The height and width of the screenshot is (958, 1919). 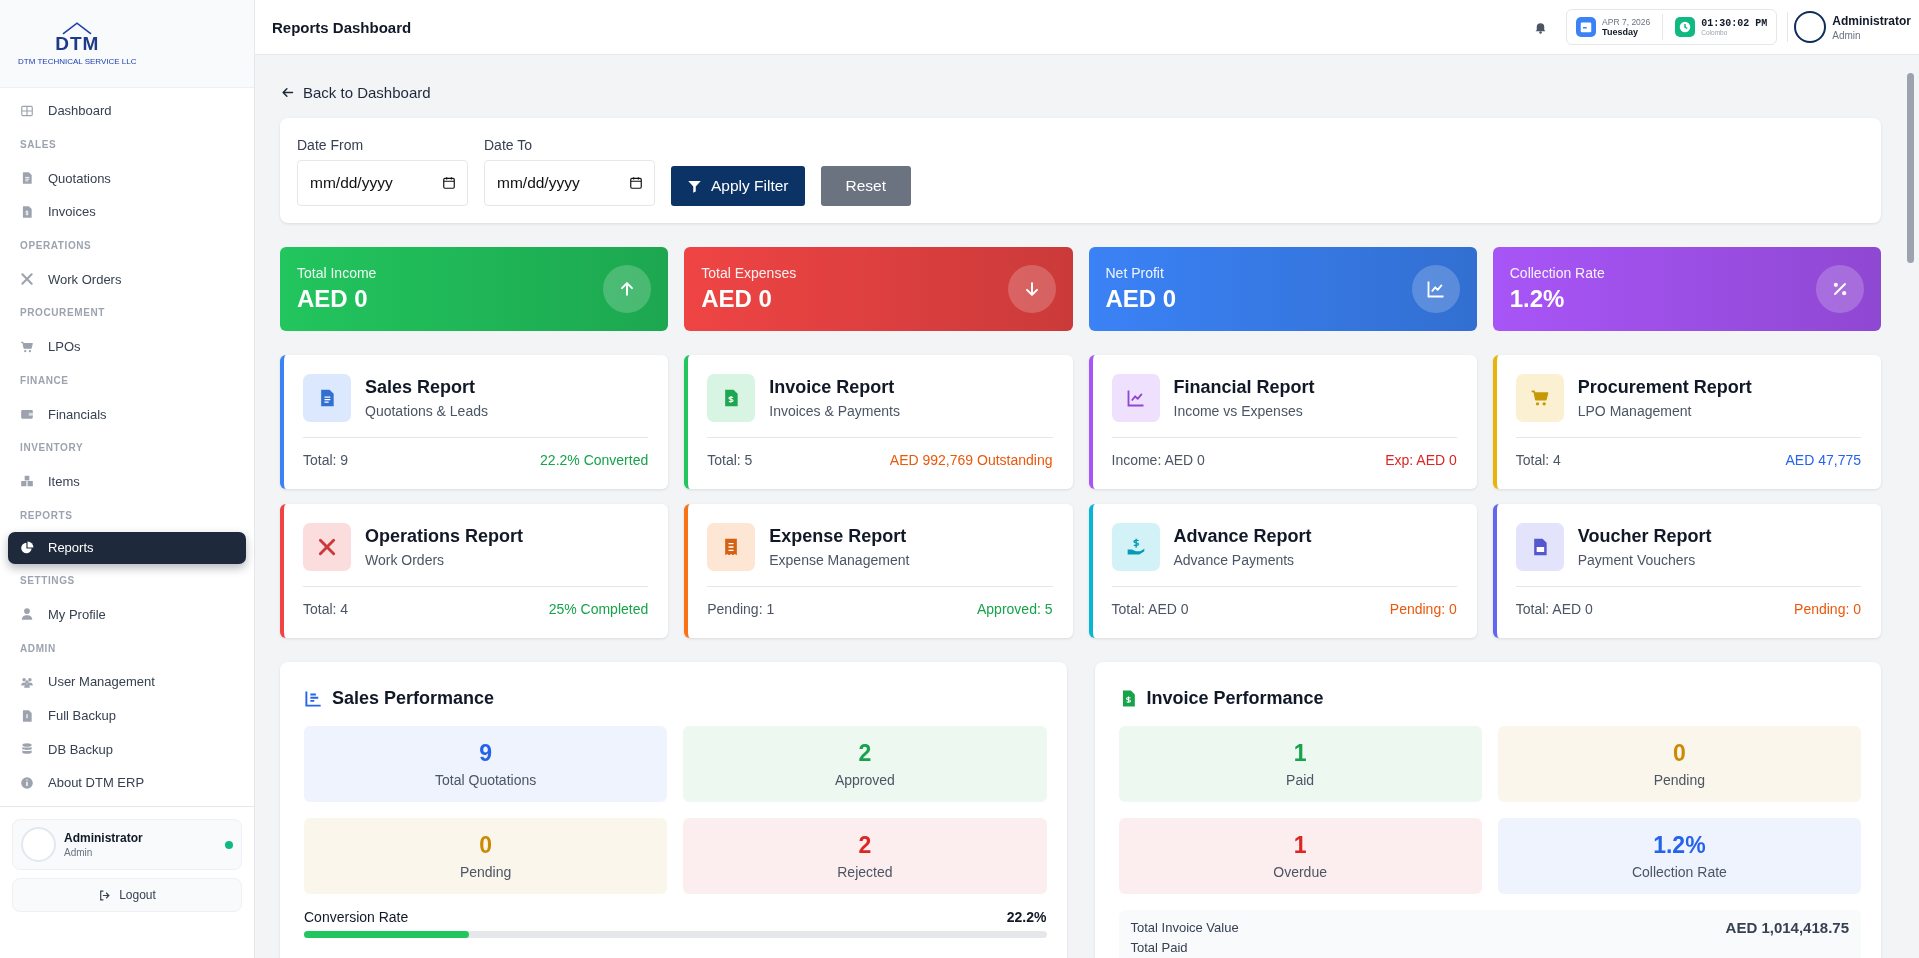 I want to click on metric-value: 1.2%, so click(x=1679, y=845).